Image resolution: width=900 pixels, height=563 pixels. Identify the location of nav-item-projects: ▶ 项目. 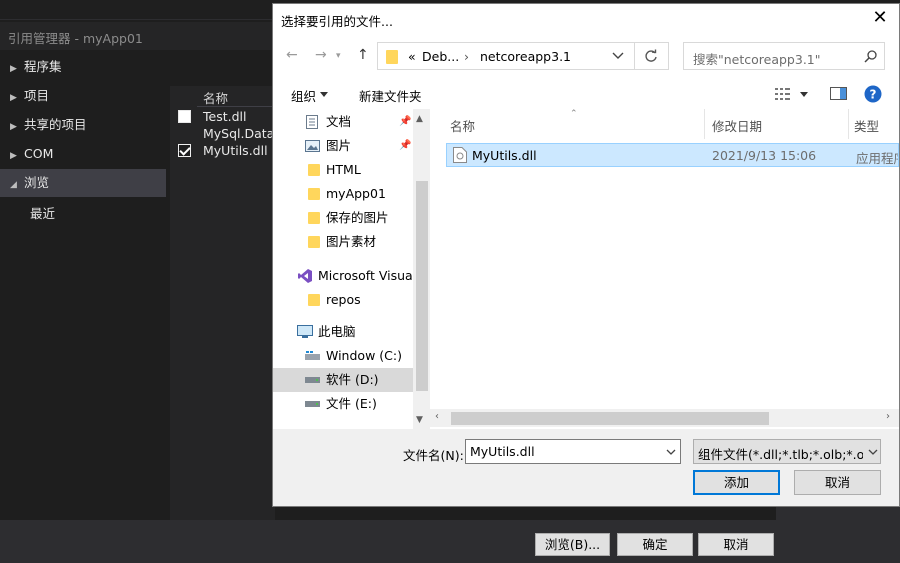
(83, 96).